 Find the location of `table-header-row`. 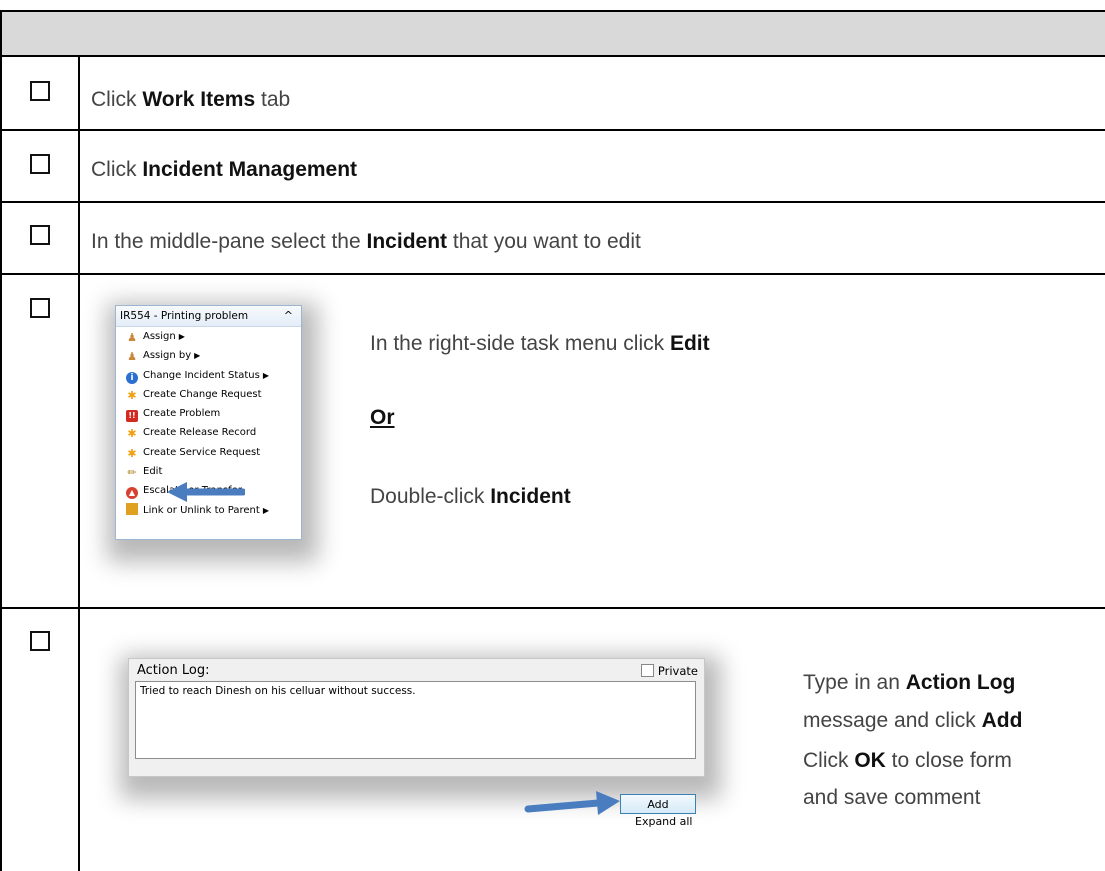

table-header-row is located at coordinates (553, 33).